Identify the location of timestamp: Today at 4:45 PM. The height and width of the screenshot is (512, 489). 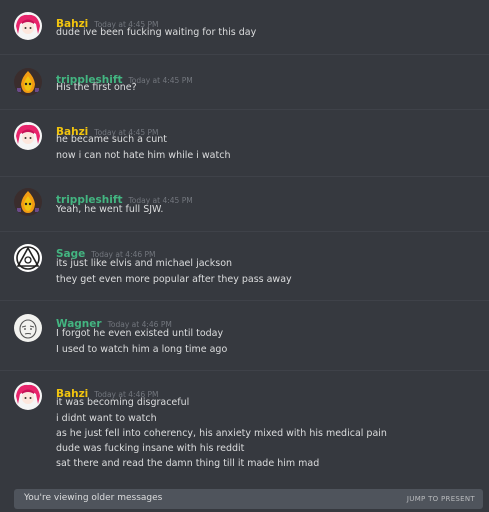
(160, 80).